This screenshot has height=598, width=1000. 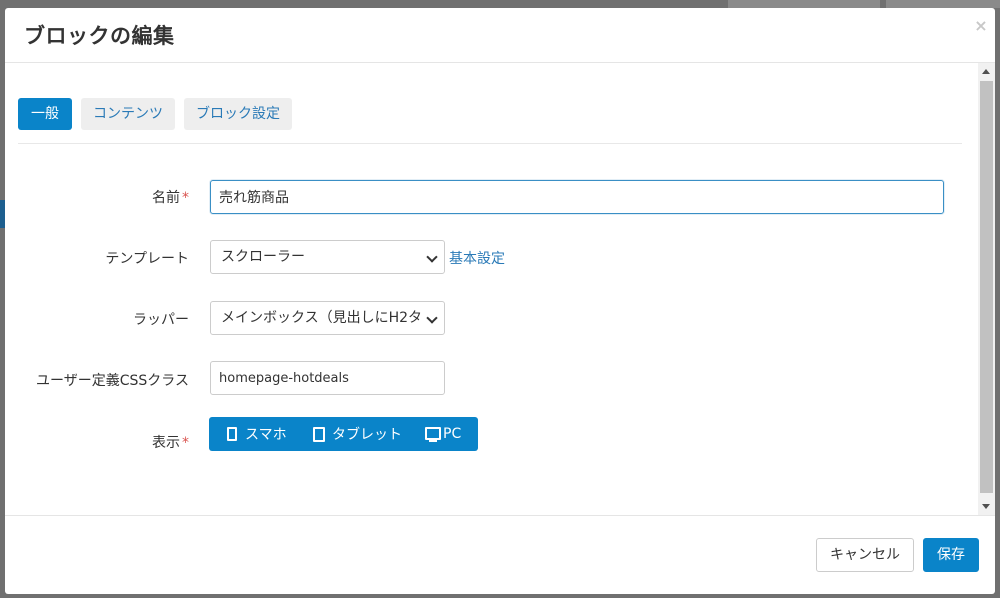 What do you see at coordinates (500, 554) in the screenshot?
I see `modal-footer: キャンセル 保存` at bounding box center [500, 554].